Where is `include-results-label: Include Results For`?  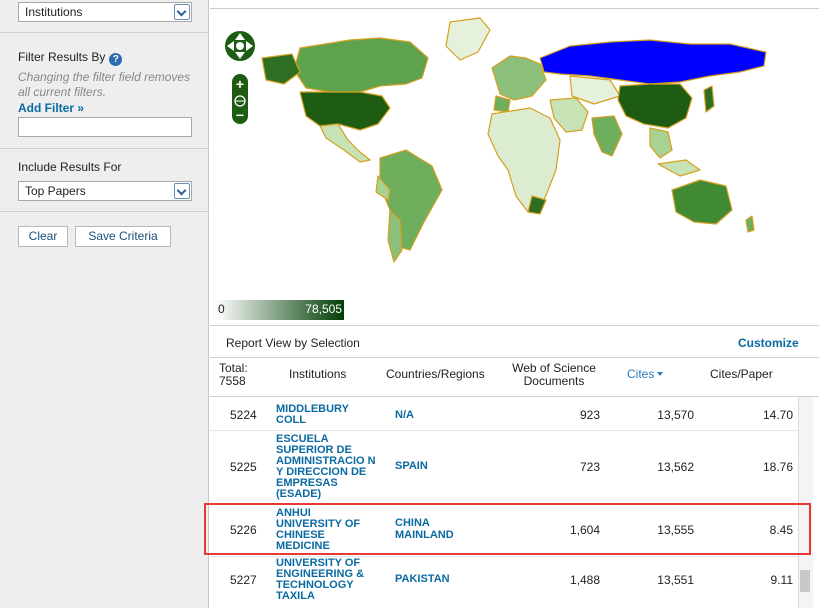
include-results-label: Include Results For is located at coordinates (70, 167).